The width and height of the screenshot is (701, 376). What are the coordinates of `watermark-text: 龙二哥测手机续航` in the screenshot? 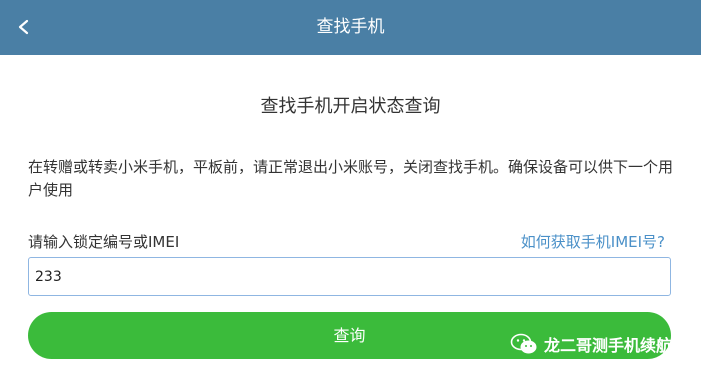 It's located at (608, 345).